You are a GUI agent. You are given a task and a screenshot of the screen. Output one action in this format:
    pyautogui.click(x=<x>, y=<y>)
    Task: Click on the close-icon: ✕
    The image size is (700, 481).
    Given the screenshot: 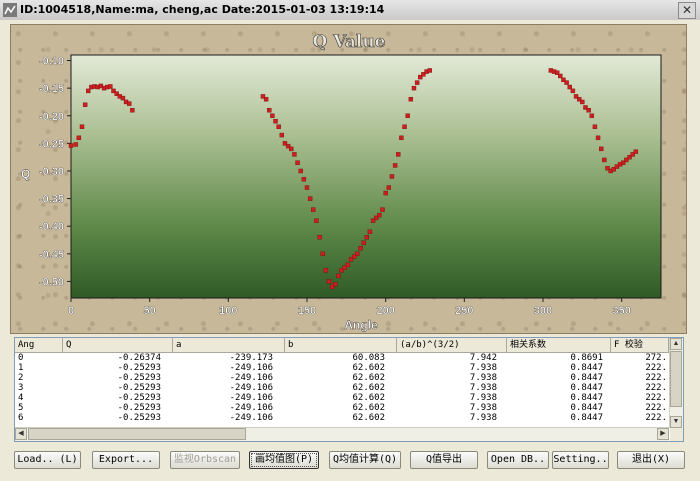 What is the action you would take?
    pyautogui.click(x=687, y=10)
    